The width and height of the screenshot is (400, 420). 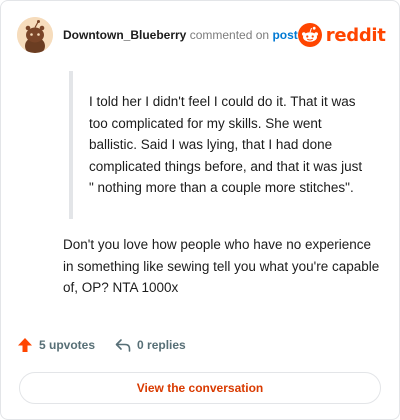 I want to click on header-text: Downtown_Blueberry commented on post, so click(x=180, y=35).